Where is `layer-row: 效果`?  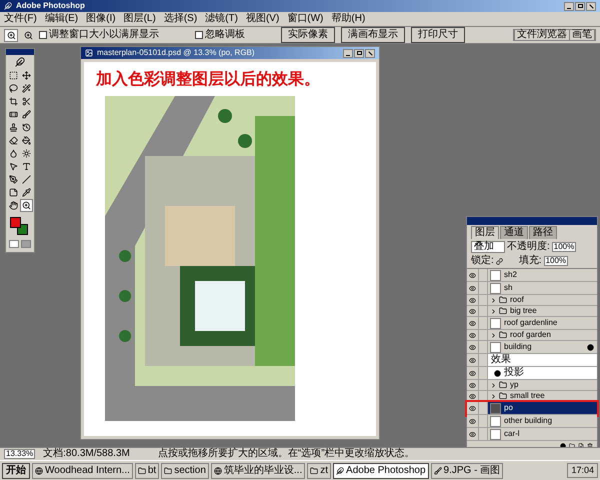
layer-row: 效果 is located at coordinates (532, 360).